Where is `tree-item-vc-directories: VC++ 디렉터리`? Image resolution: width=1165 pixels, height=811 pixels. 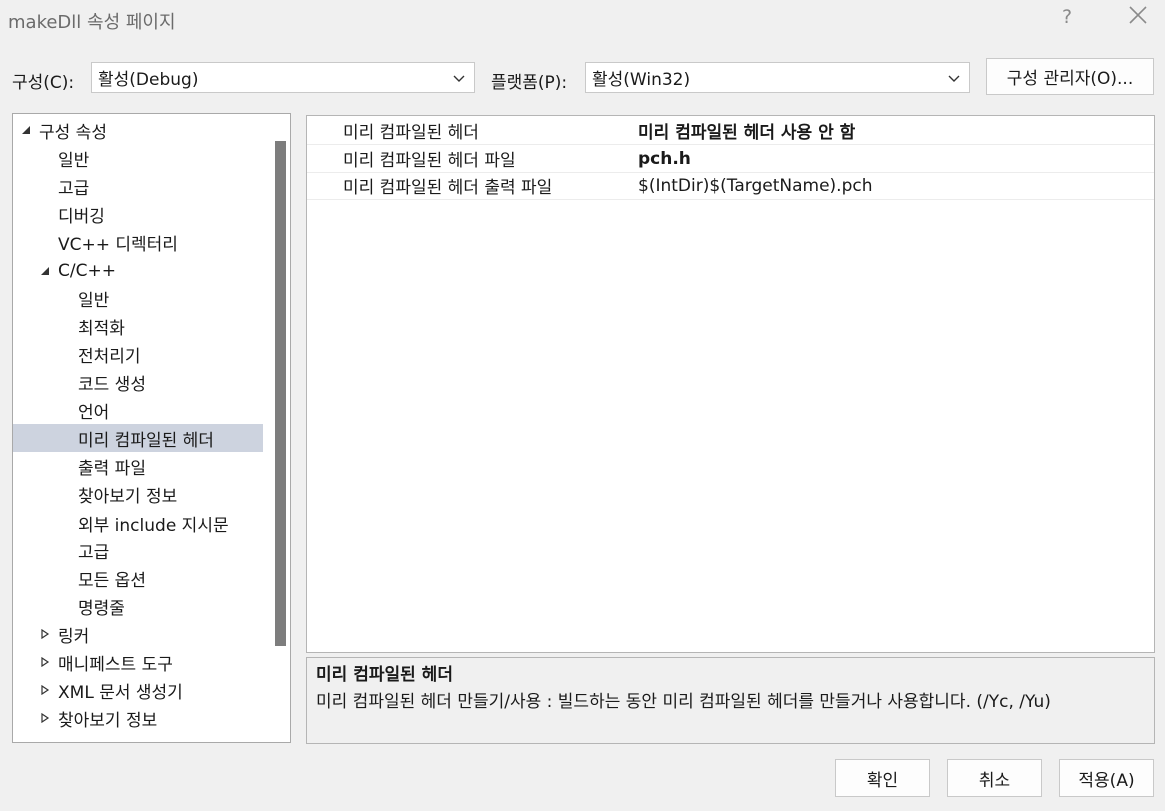 tree-item-vc-directories: VC++ 디렉터리 is located at coordinates (138, 242).